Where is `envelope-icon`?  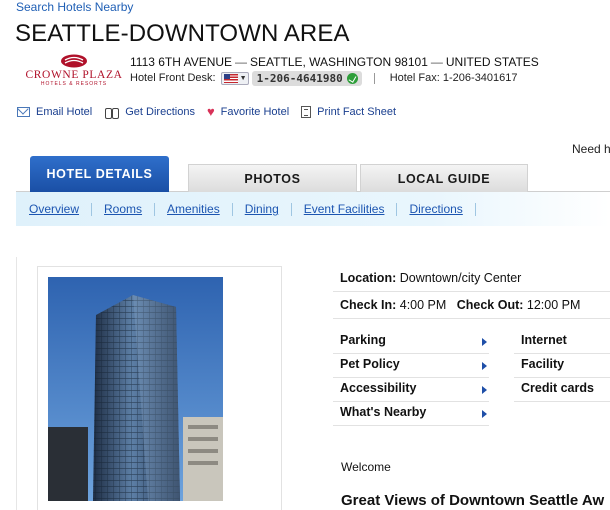
envelope-icon is located at coordinates (23, 112).